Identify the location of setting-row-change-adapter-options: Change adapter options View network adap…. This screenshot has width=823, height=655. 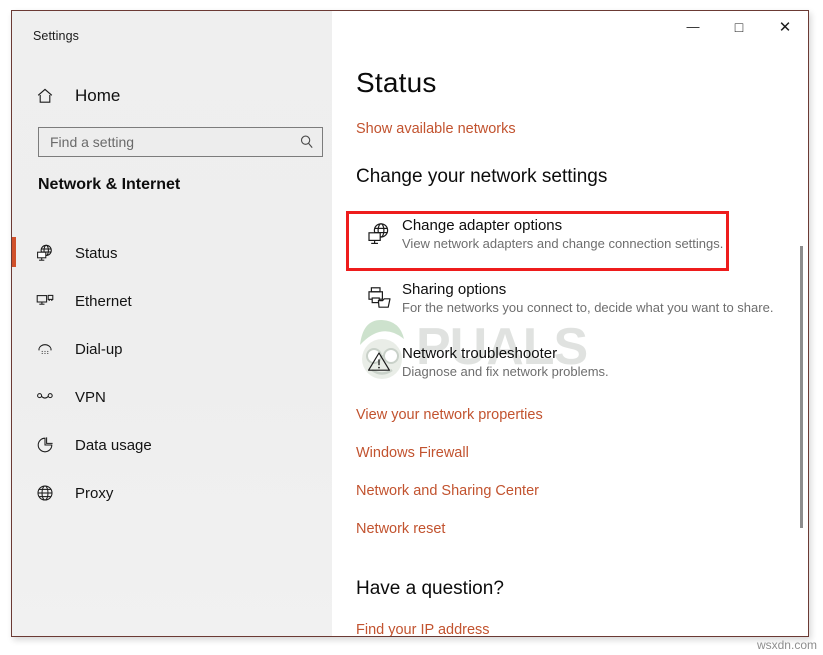
(571, 247).